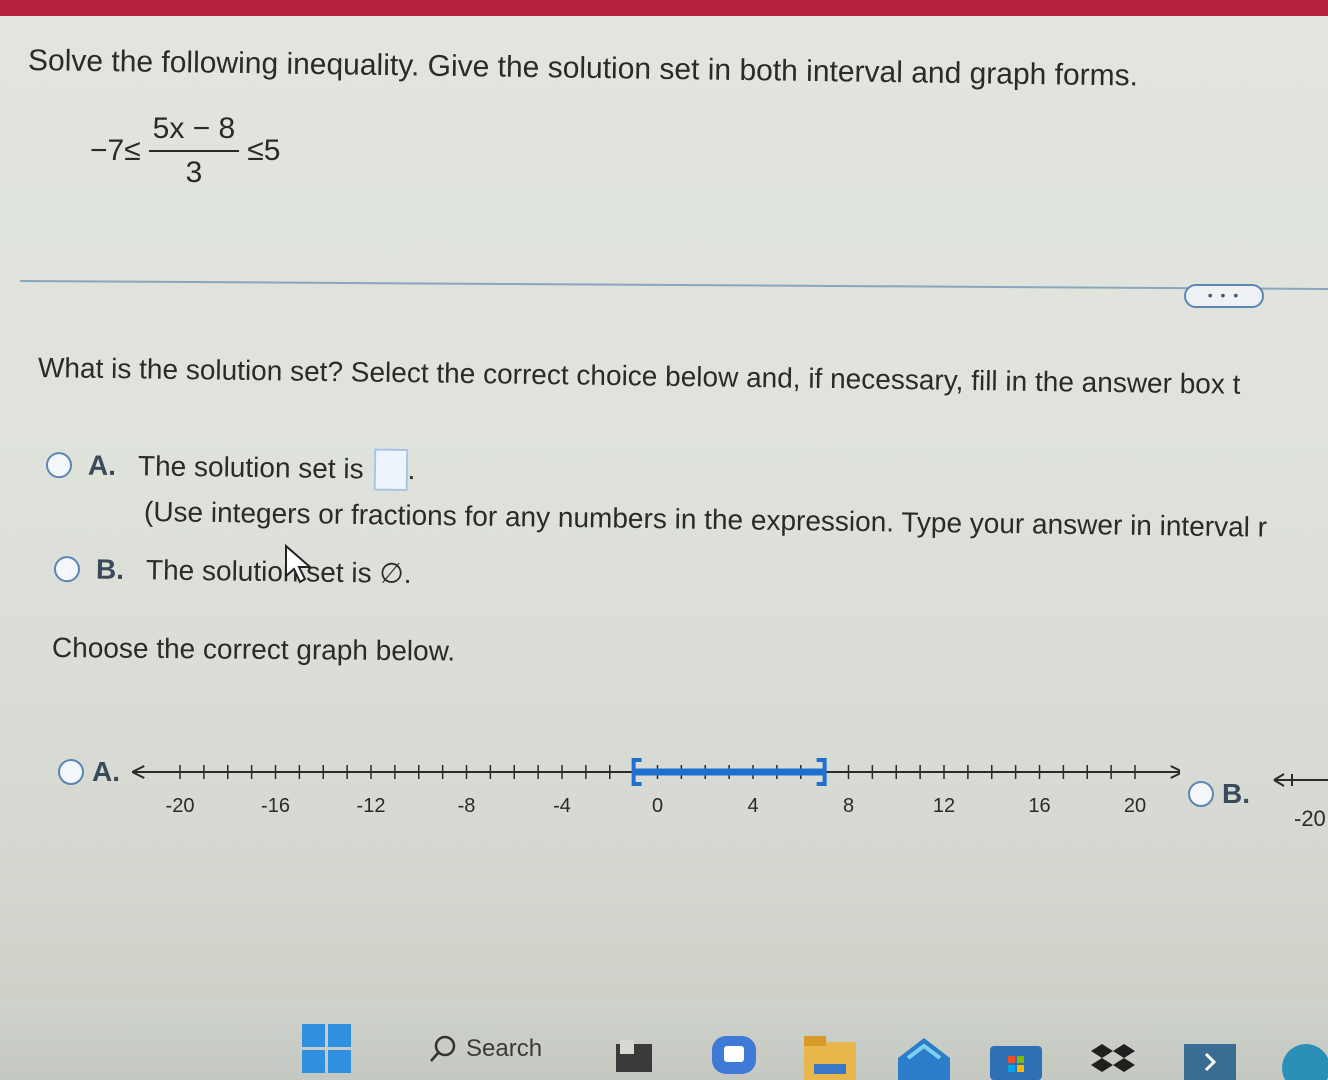 This screenshot has width=1328, height=1080. I want to click on number-line-tick-label: 0, so click(657, 806).